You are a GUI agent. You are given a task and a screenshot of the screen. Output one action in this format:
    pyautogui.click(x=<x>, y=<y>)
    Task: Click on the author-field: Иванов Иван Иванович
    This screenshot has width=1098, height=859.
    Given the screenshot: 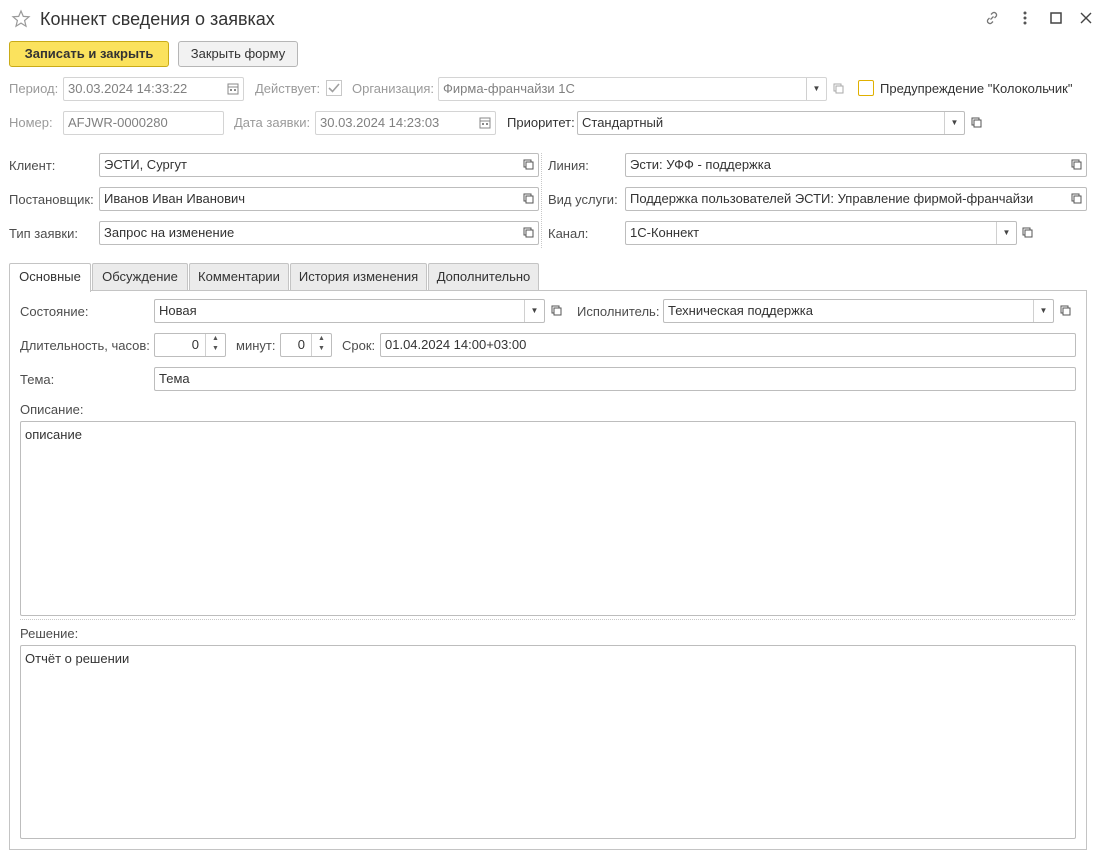 What is the action you would take?
    pyautogui.click(x=319, y=199)
    